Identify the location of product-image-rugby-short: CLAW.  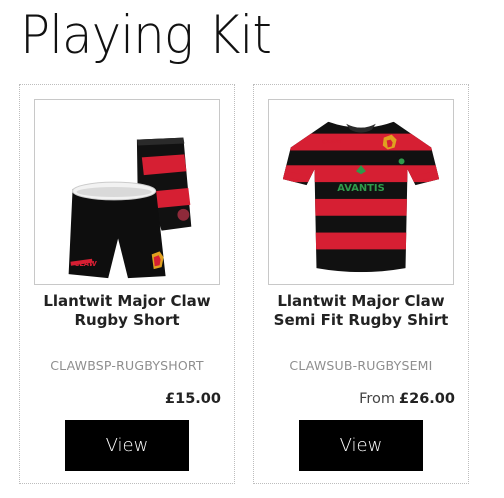
(127, 192).